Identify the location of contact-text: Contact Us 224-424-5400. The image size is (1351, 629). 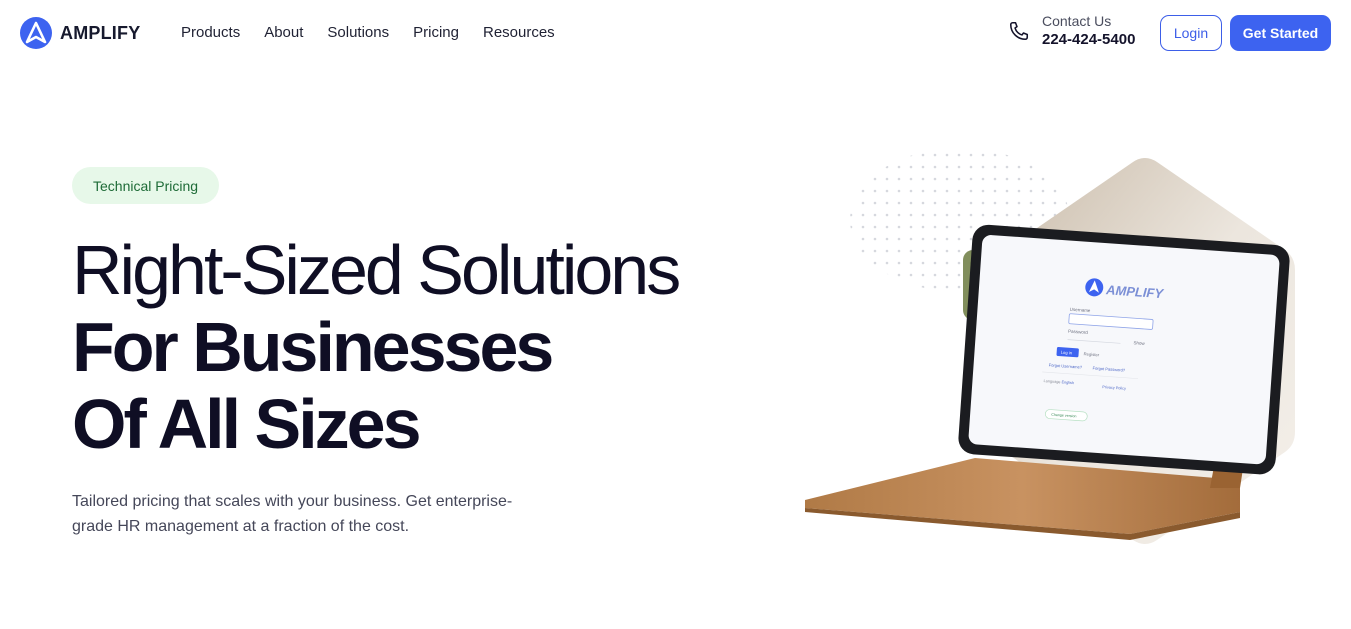
(1088, 31).